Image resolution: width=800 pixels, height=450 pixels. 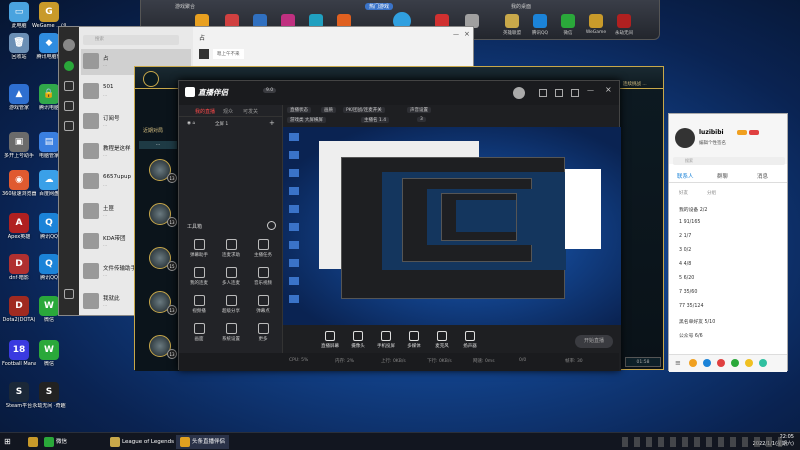 What do you see at coordinates (250, 111) in the screenshot?
I see `tab-other: 可发关` at bounding box center [250, 111].